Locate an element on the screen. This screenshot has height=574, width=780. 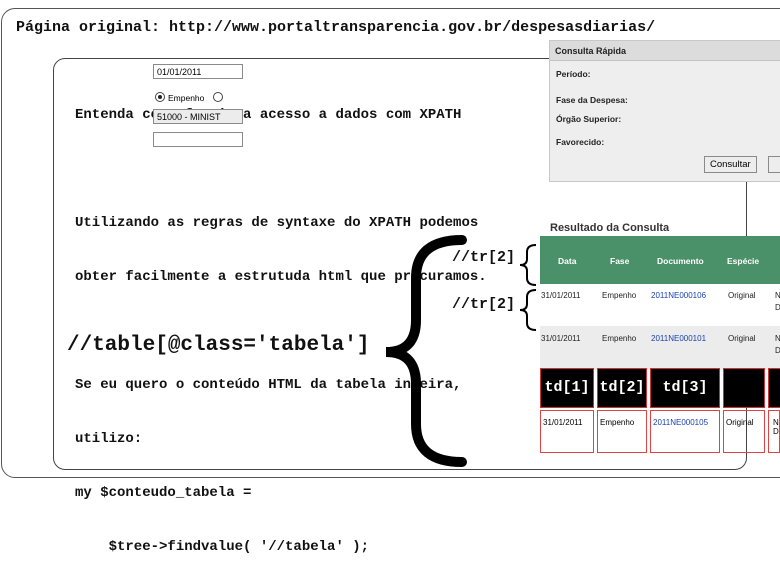
td-label-box: td[3] is located at coordinates (685, 388).